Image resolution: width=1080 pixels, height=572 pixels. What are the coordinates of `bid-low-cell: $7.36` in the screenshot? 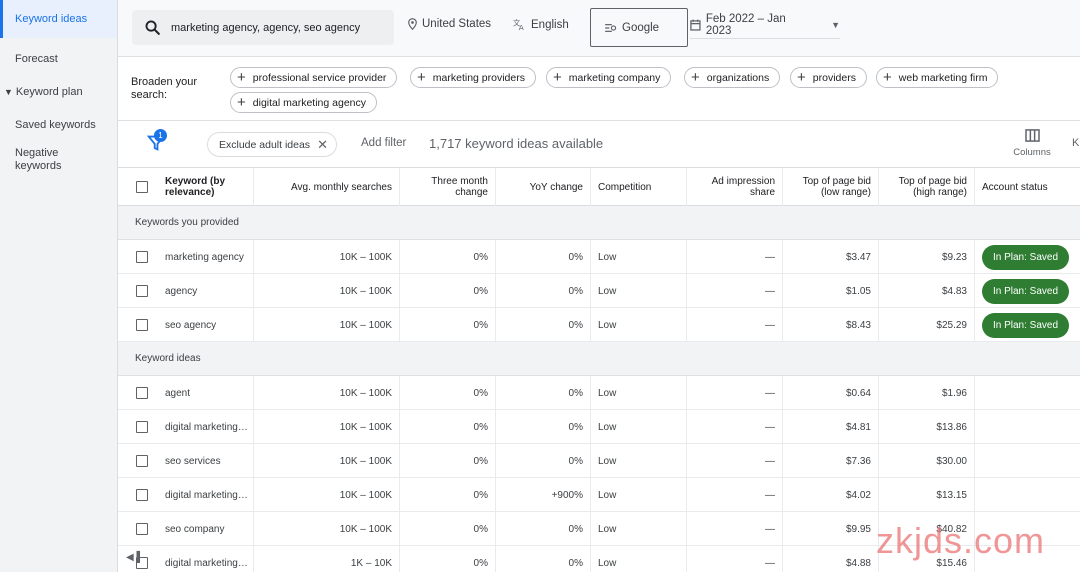 It's located at (830, 461).